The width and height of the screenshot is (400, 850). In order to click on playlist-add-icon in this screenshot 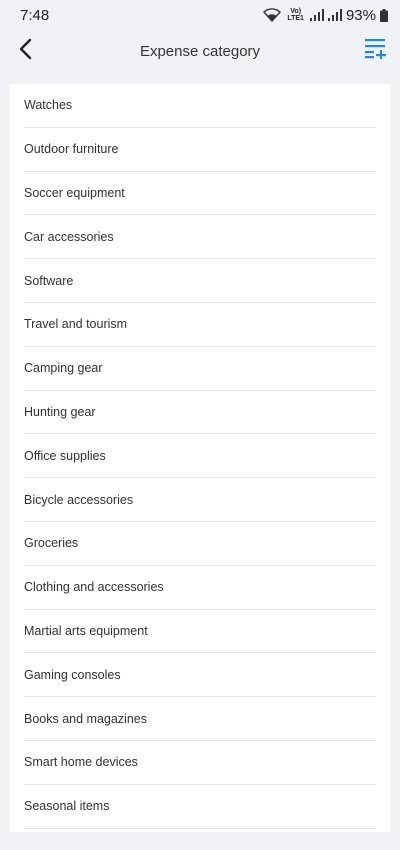, I will do `click(375, 50)`.